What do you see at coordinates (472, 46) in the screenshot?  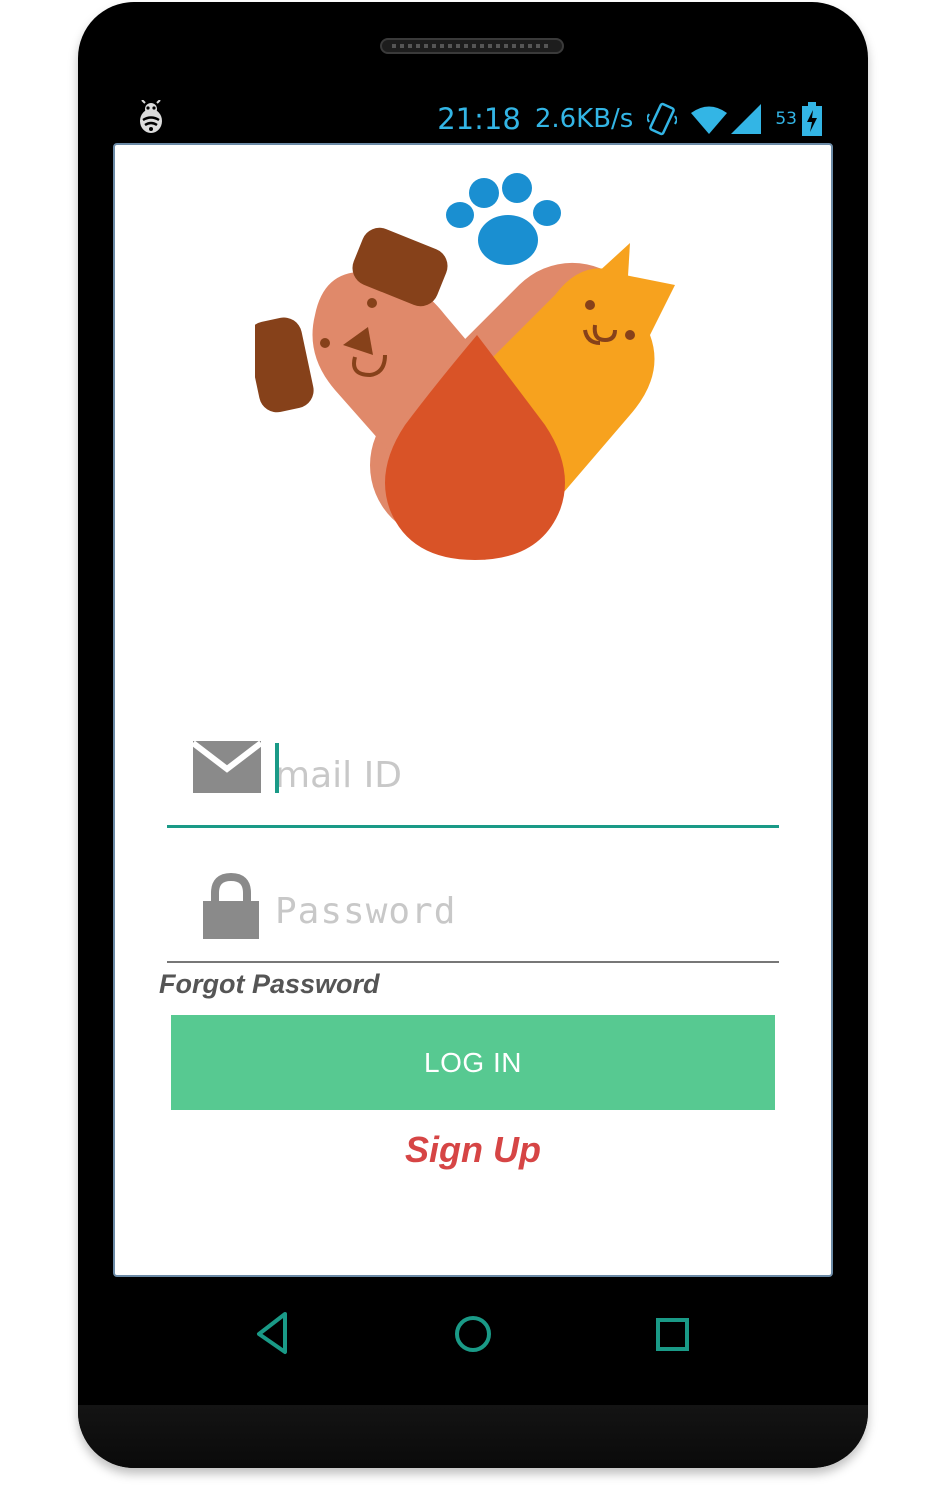 I see `earpiece-speaker` at bounding box center [472, 46].